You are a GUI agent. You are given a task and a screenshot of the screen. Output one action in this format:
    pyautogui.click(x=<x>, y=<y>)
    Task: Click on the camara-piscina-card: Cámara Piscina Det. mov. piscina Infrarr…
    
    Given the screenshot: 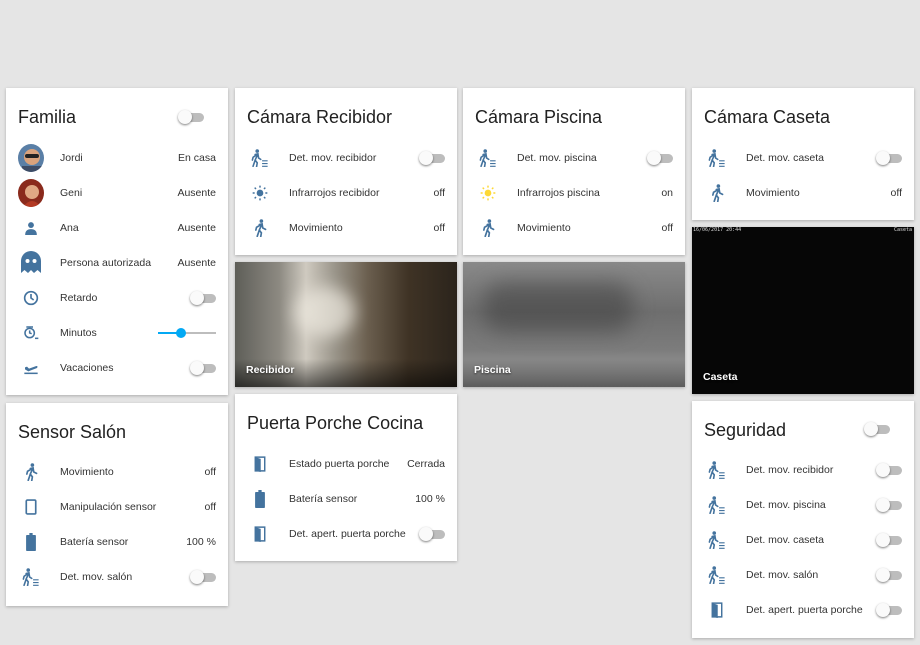 What is the action you would take?
    pyautogui.click(x=574, y=171)
    